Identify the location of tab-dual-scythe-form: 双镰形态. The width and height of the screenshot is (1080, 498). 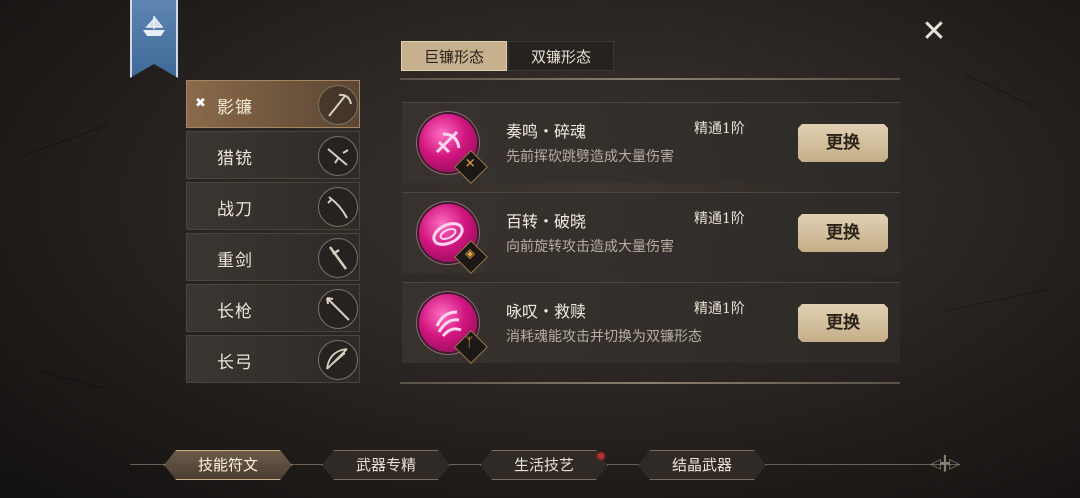
(561, 56).